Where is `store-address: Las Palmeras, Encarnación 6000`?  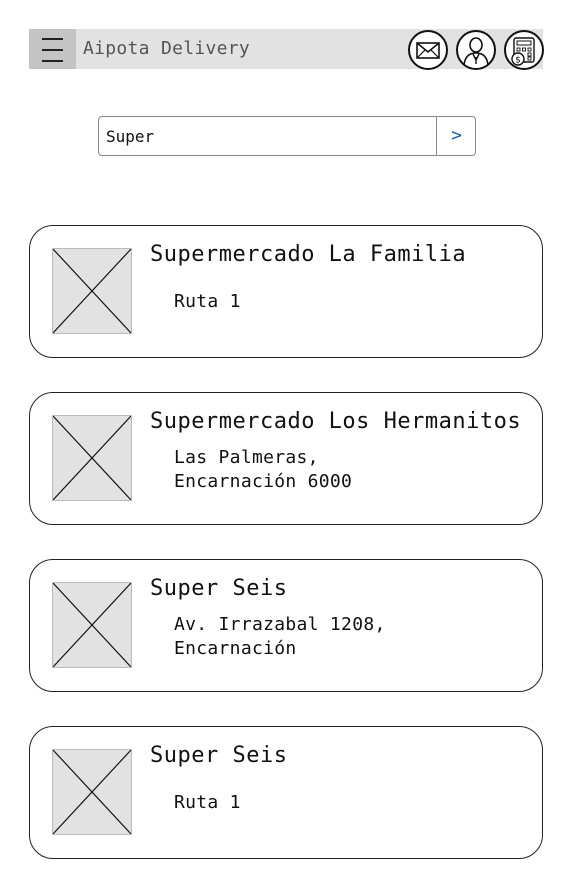
store-address: Las Palmeras, Encarnación 6000 is located at coordinates (263, 470).